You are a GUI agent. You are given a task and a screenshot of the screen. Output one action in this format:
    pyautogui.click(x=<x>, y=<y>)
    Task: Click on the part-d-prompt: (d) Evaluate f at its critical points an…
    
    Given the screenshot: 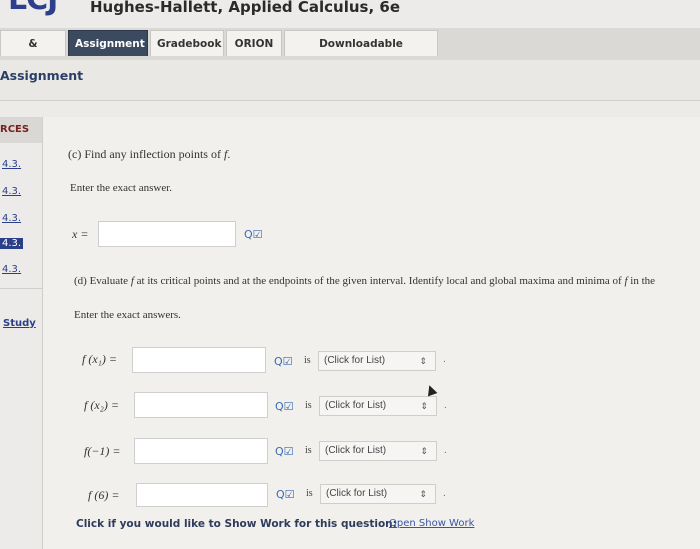 What is the action you would take?
    pyautogui.click(x=364, y=281)
    